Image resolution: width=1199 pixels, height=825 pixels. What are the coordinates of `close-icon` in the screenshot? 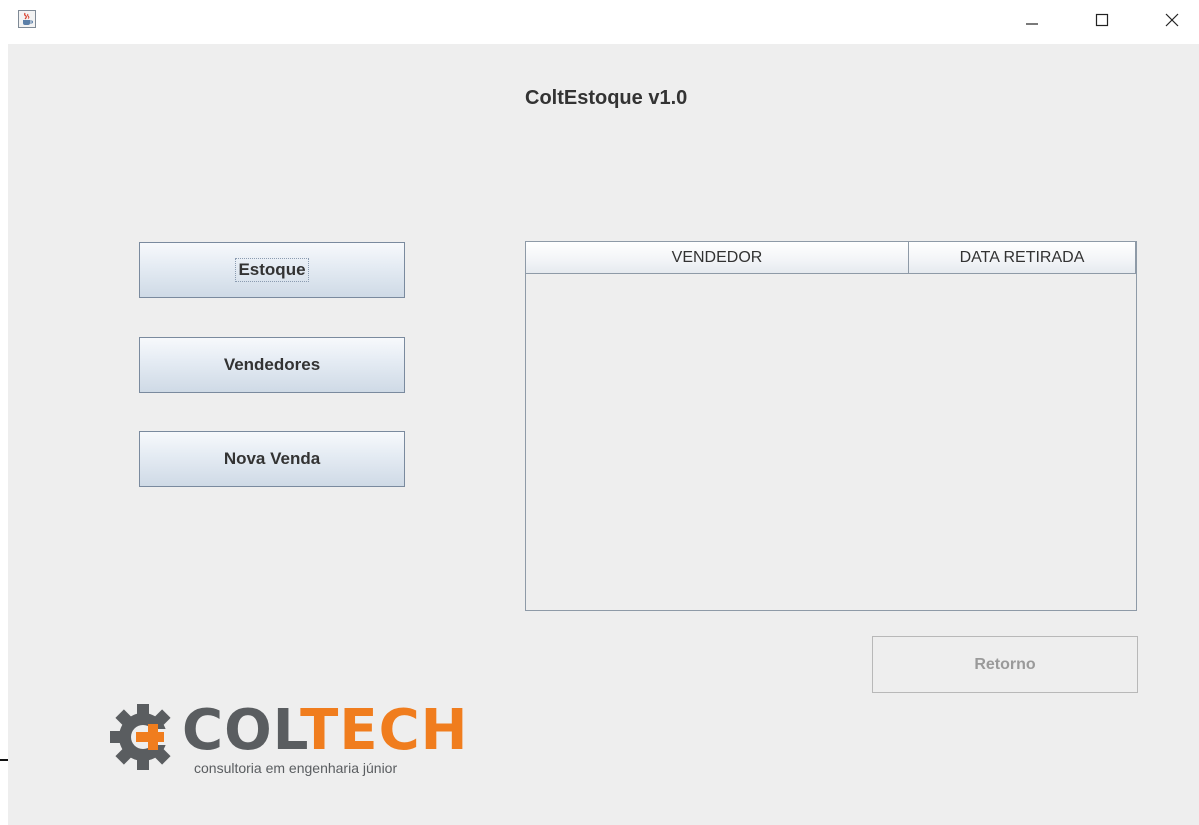 It's located at (1172, 20).